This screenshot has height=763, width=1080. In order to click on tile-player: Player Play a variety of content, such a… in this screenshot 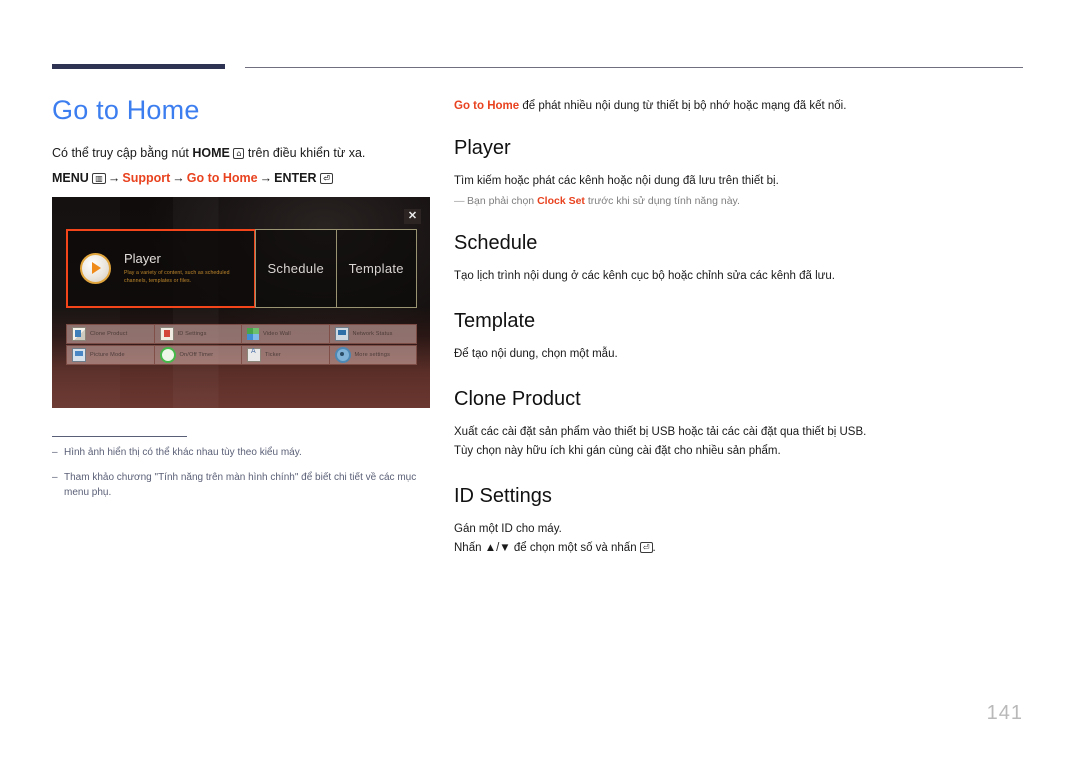, I will do `click(161, 268)`.